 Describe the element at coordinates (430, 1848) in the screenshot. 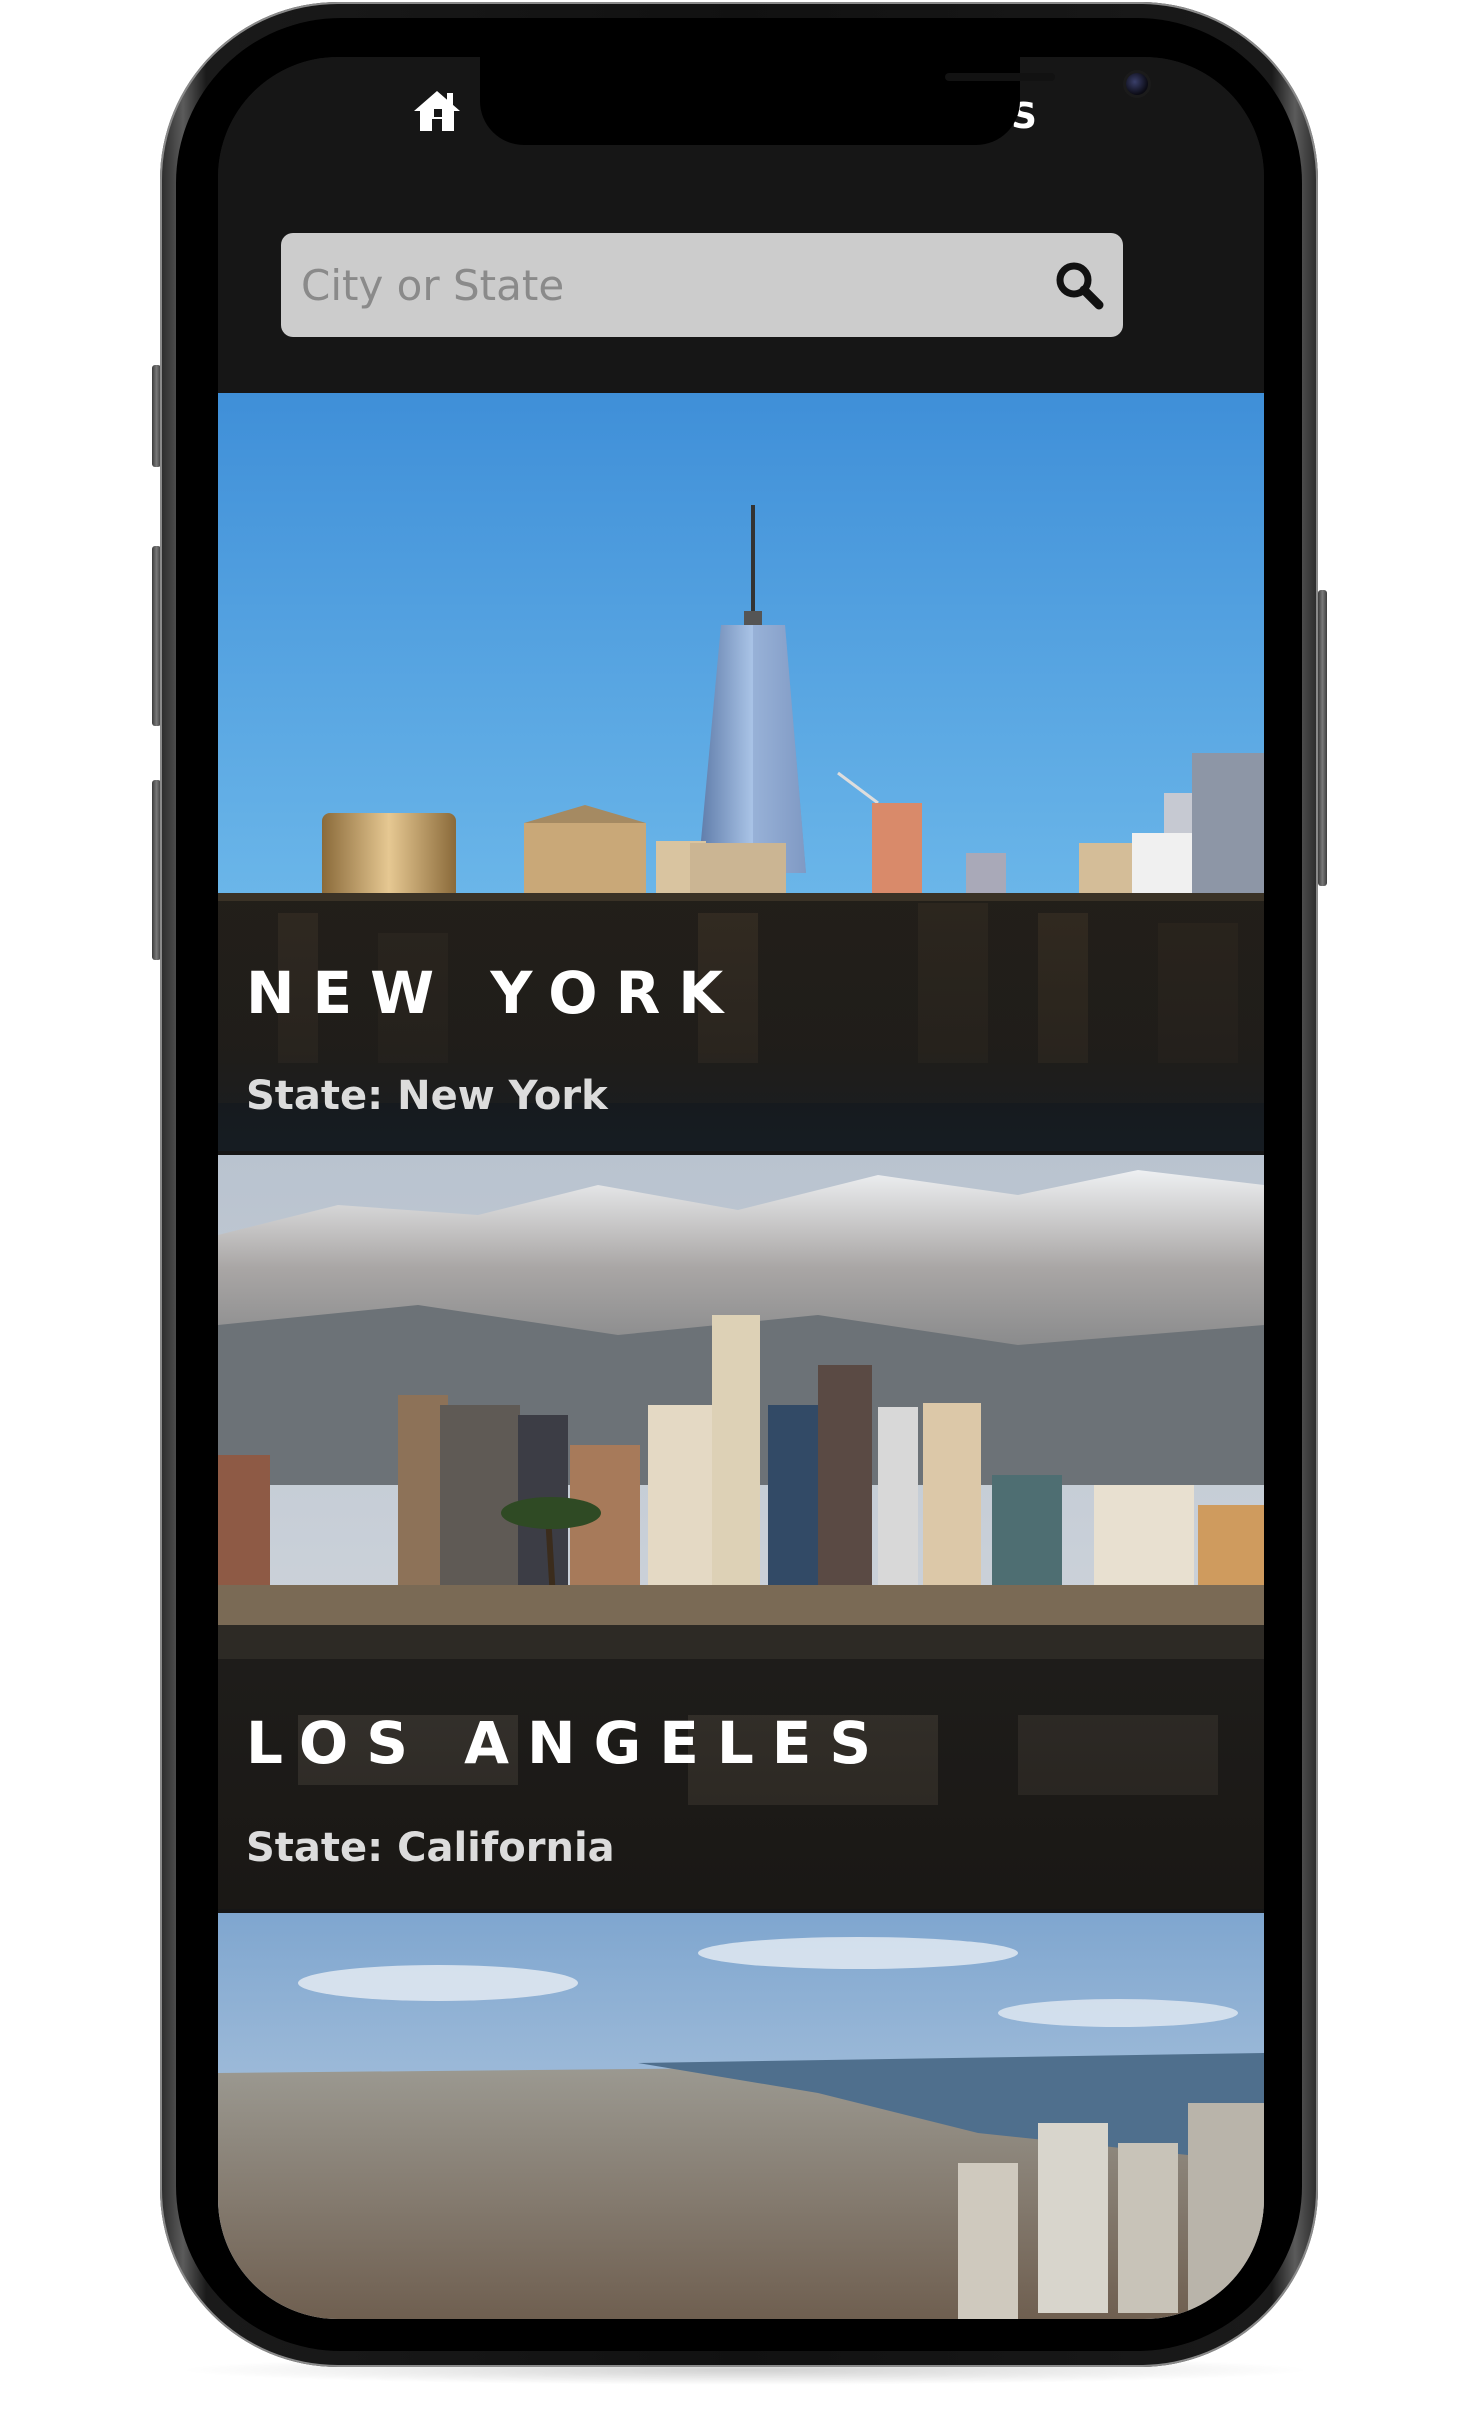

I see `city-state-label: State: California` at that location.